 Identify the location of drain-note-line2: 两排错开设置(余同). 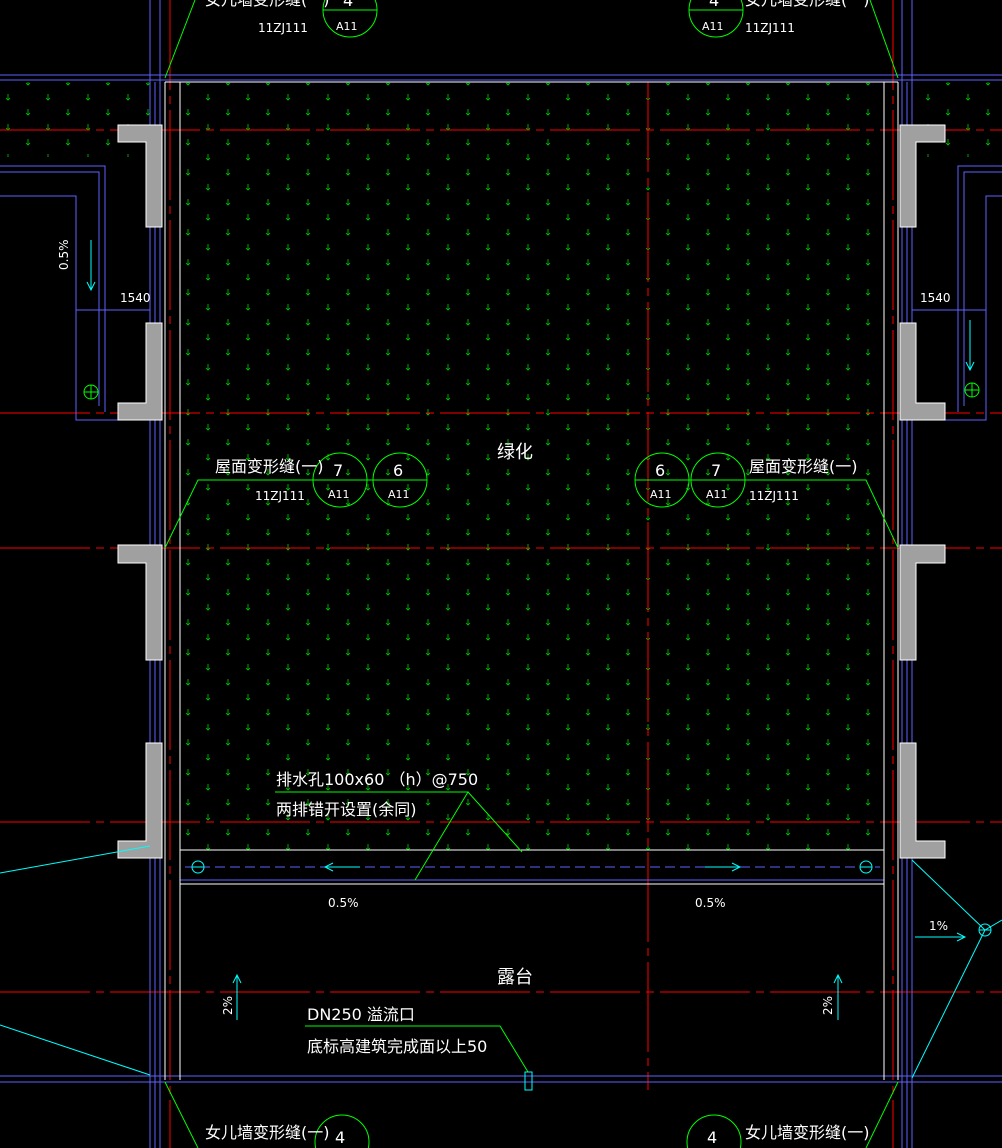
(346, 809).